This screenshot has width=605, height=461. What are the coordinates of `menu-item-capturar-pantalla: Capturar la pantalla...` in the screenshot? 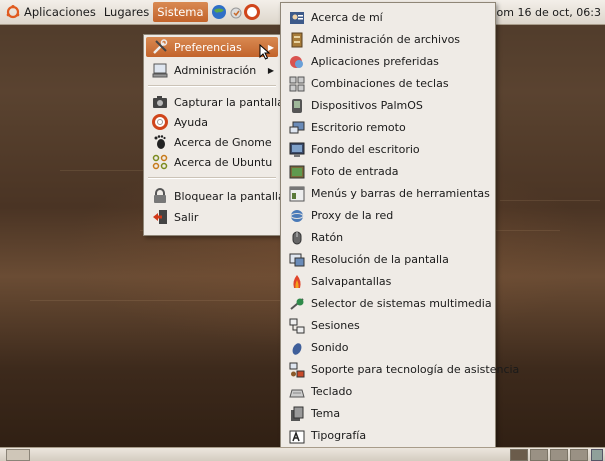 It's located at (220, 102).